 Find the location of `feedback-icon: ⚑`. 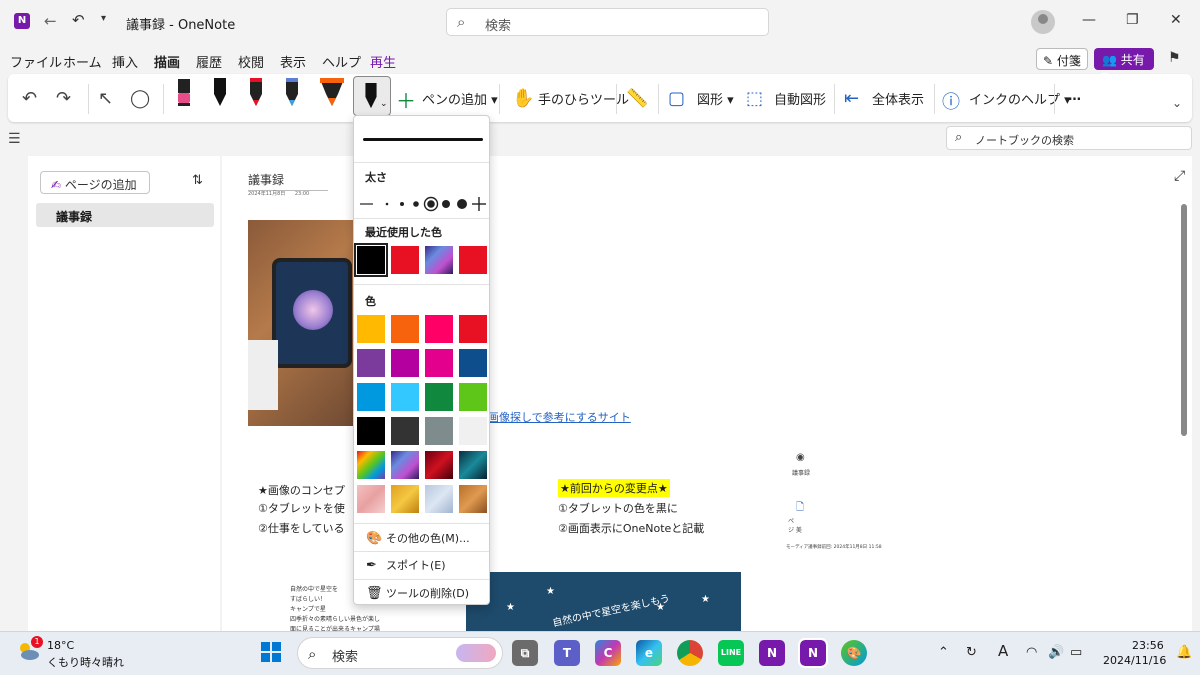

feedback-icon: ⚑ is located at coordinates (1174, 58).